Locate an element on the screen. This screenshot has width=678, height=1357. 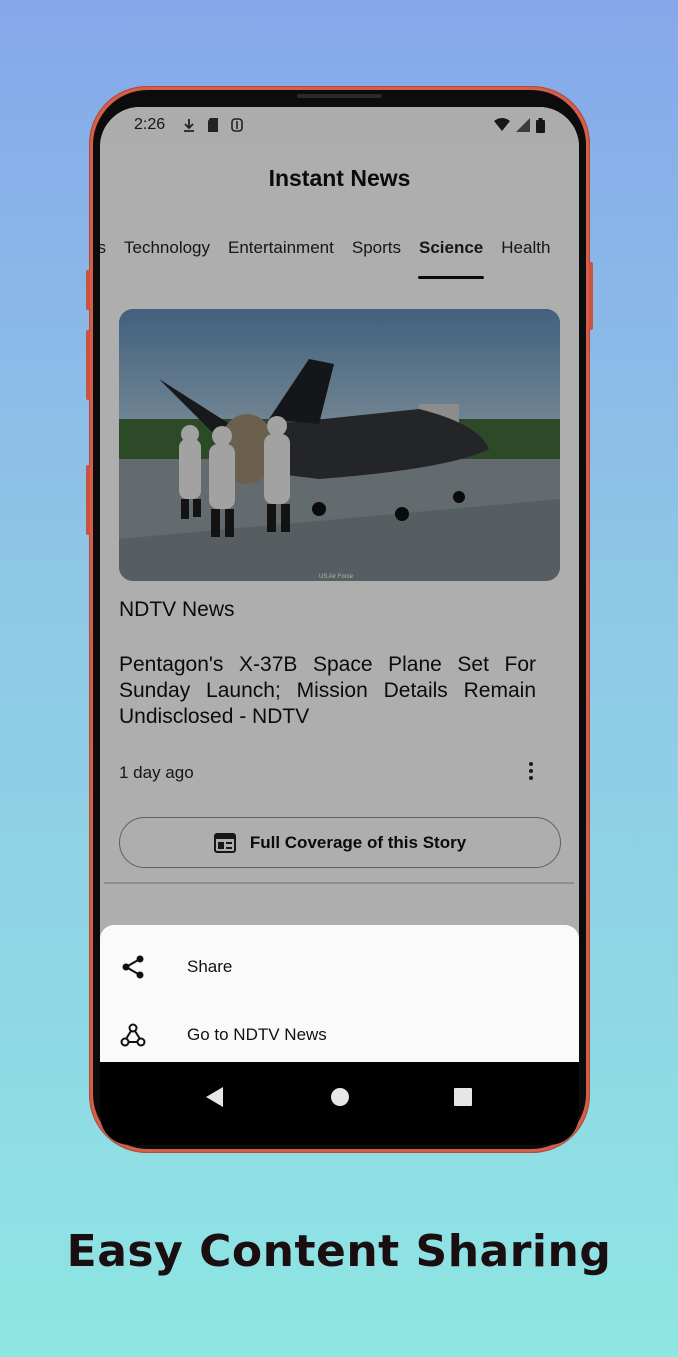
home-icon is located at coordinates (340, 1097).